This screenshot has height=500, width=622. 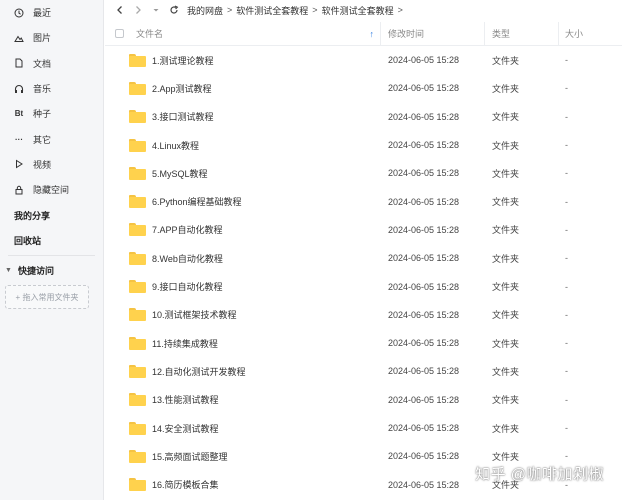 What do you see at coordinates (51, 88) in the screenshot?
I see `sidebar-item-music: 音乐` at bounding box center [51, 88].